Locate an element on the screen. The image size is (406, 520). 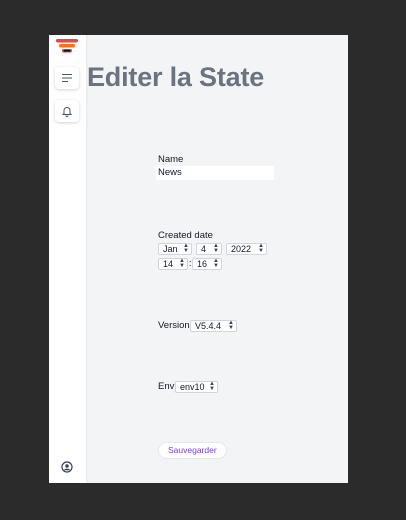
version-select: V5.4.4 ▲ ▼ is located at coordinates (213, 326).